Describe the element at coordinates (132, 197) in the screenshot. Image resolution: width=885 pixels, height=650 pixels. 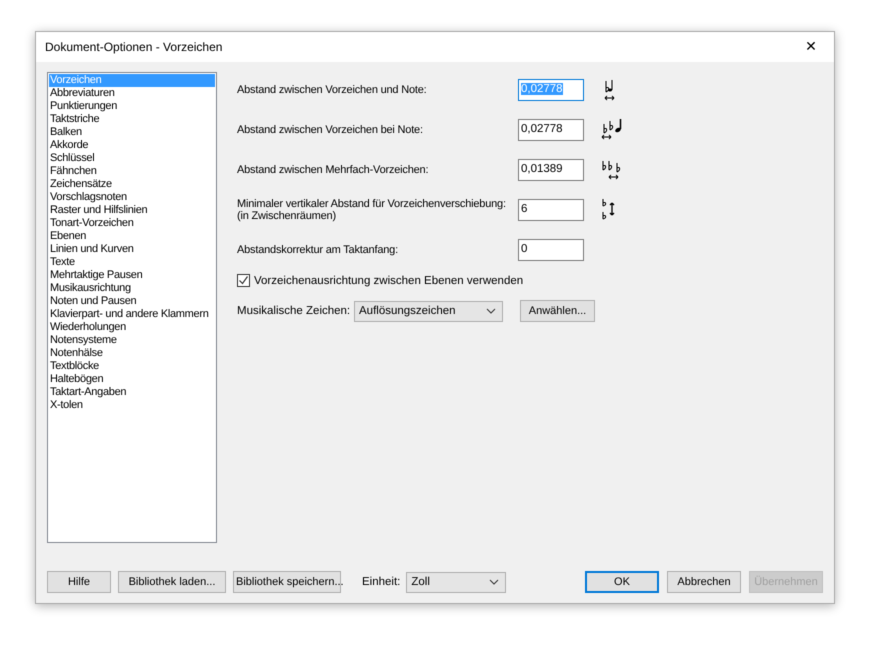
I see `category-item: Vorschlagsnoten` at that location.